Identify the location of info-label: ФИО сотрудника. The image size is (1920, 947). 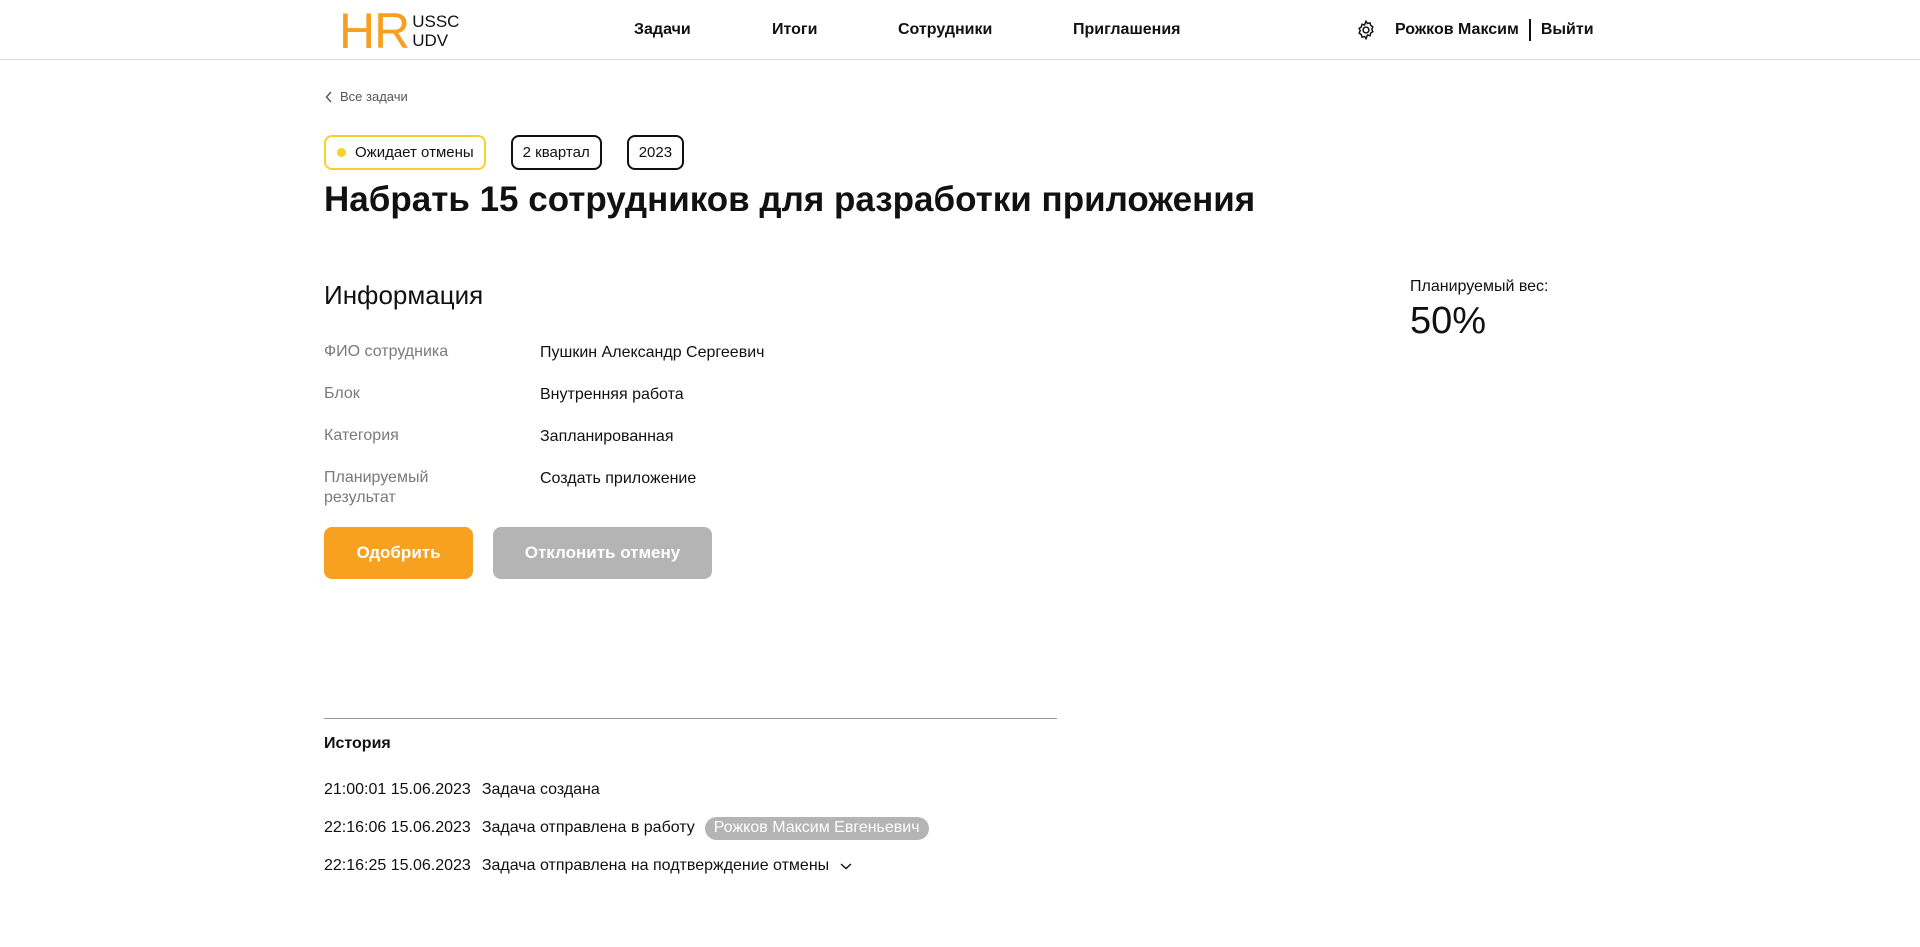
(386, 351).